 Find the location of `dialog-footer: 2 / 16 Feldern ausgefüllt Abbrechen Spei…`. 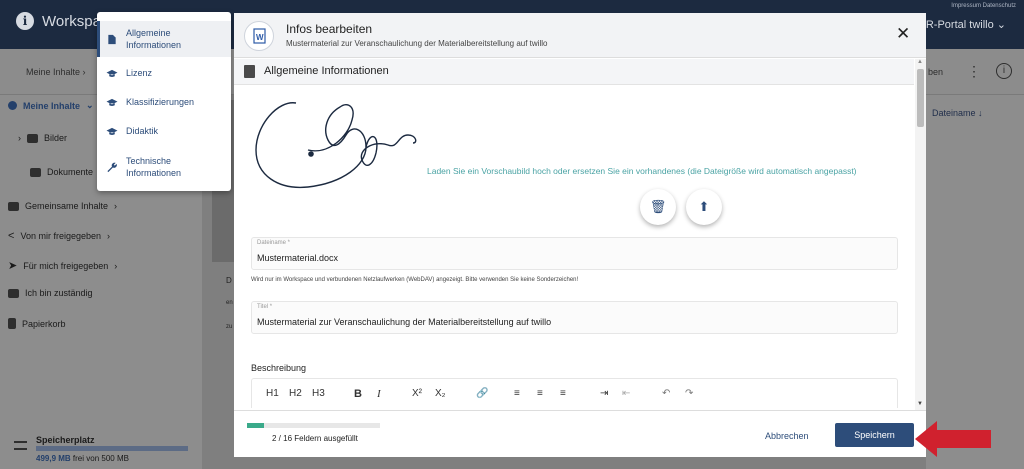

dialog-footer: 2 / 16 Feldern ausgefüllt Abbrechen Spei… is located at coordinates (580, 433).